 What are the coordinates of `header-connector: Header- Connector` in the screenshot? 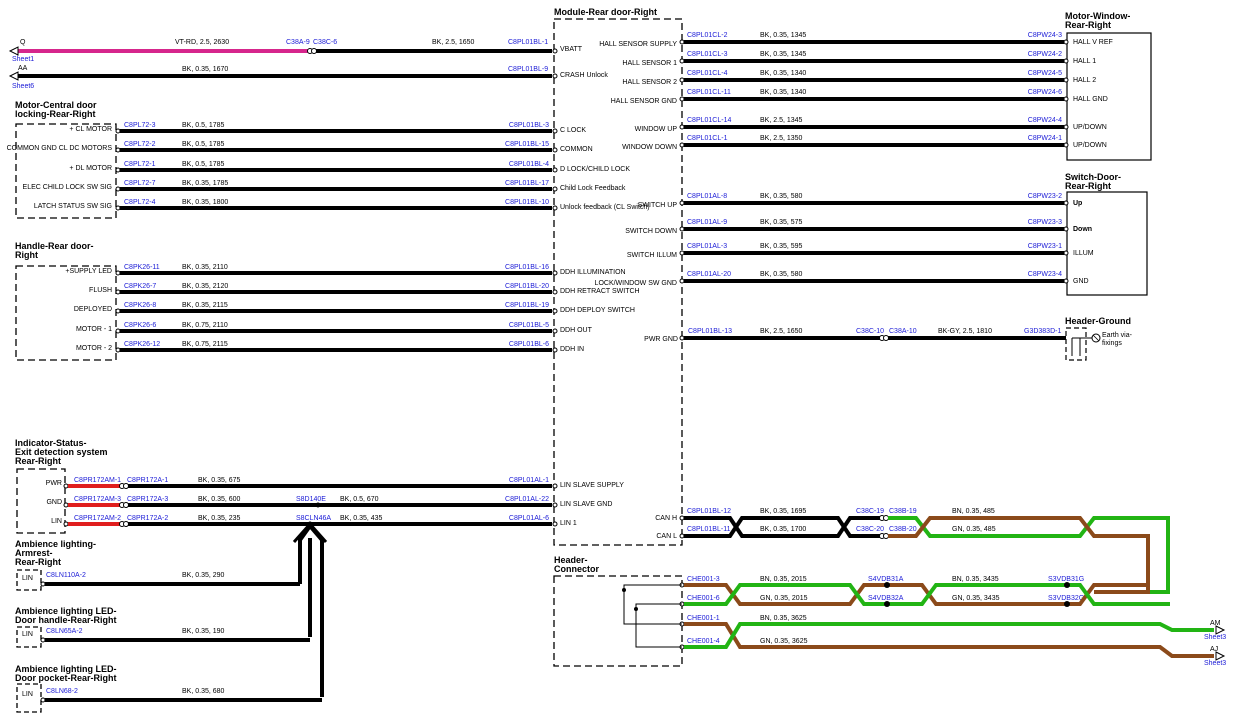 It's located at (618, 611).